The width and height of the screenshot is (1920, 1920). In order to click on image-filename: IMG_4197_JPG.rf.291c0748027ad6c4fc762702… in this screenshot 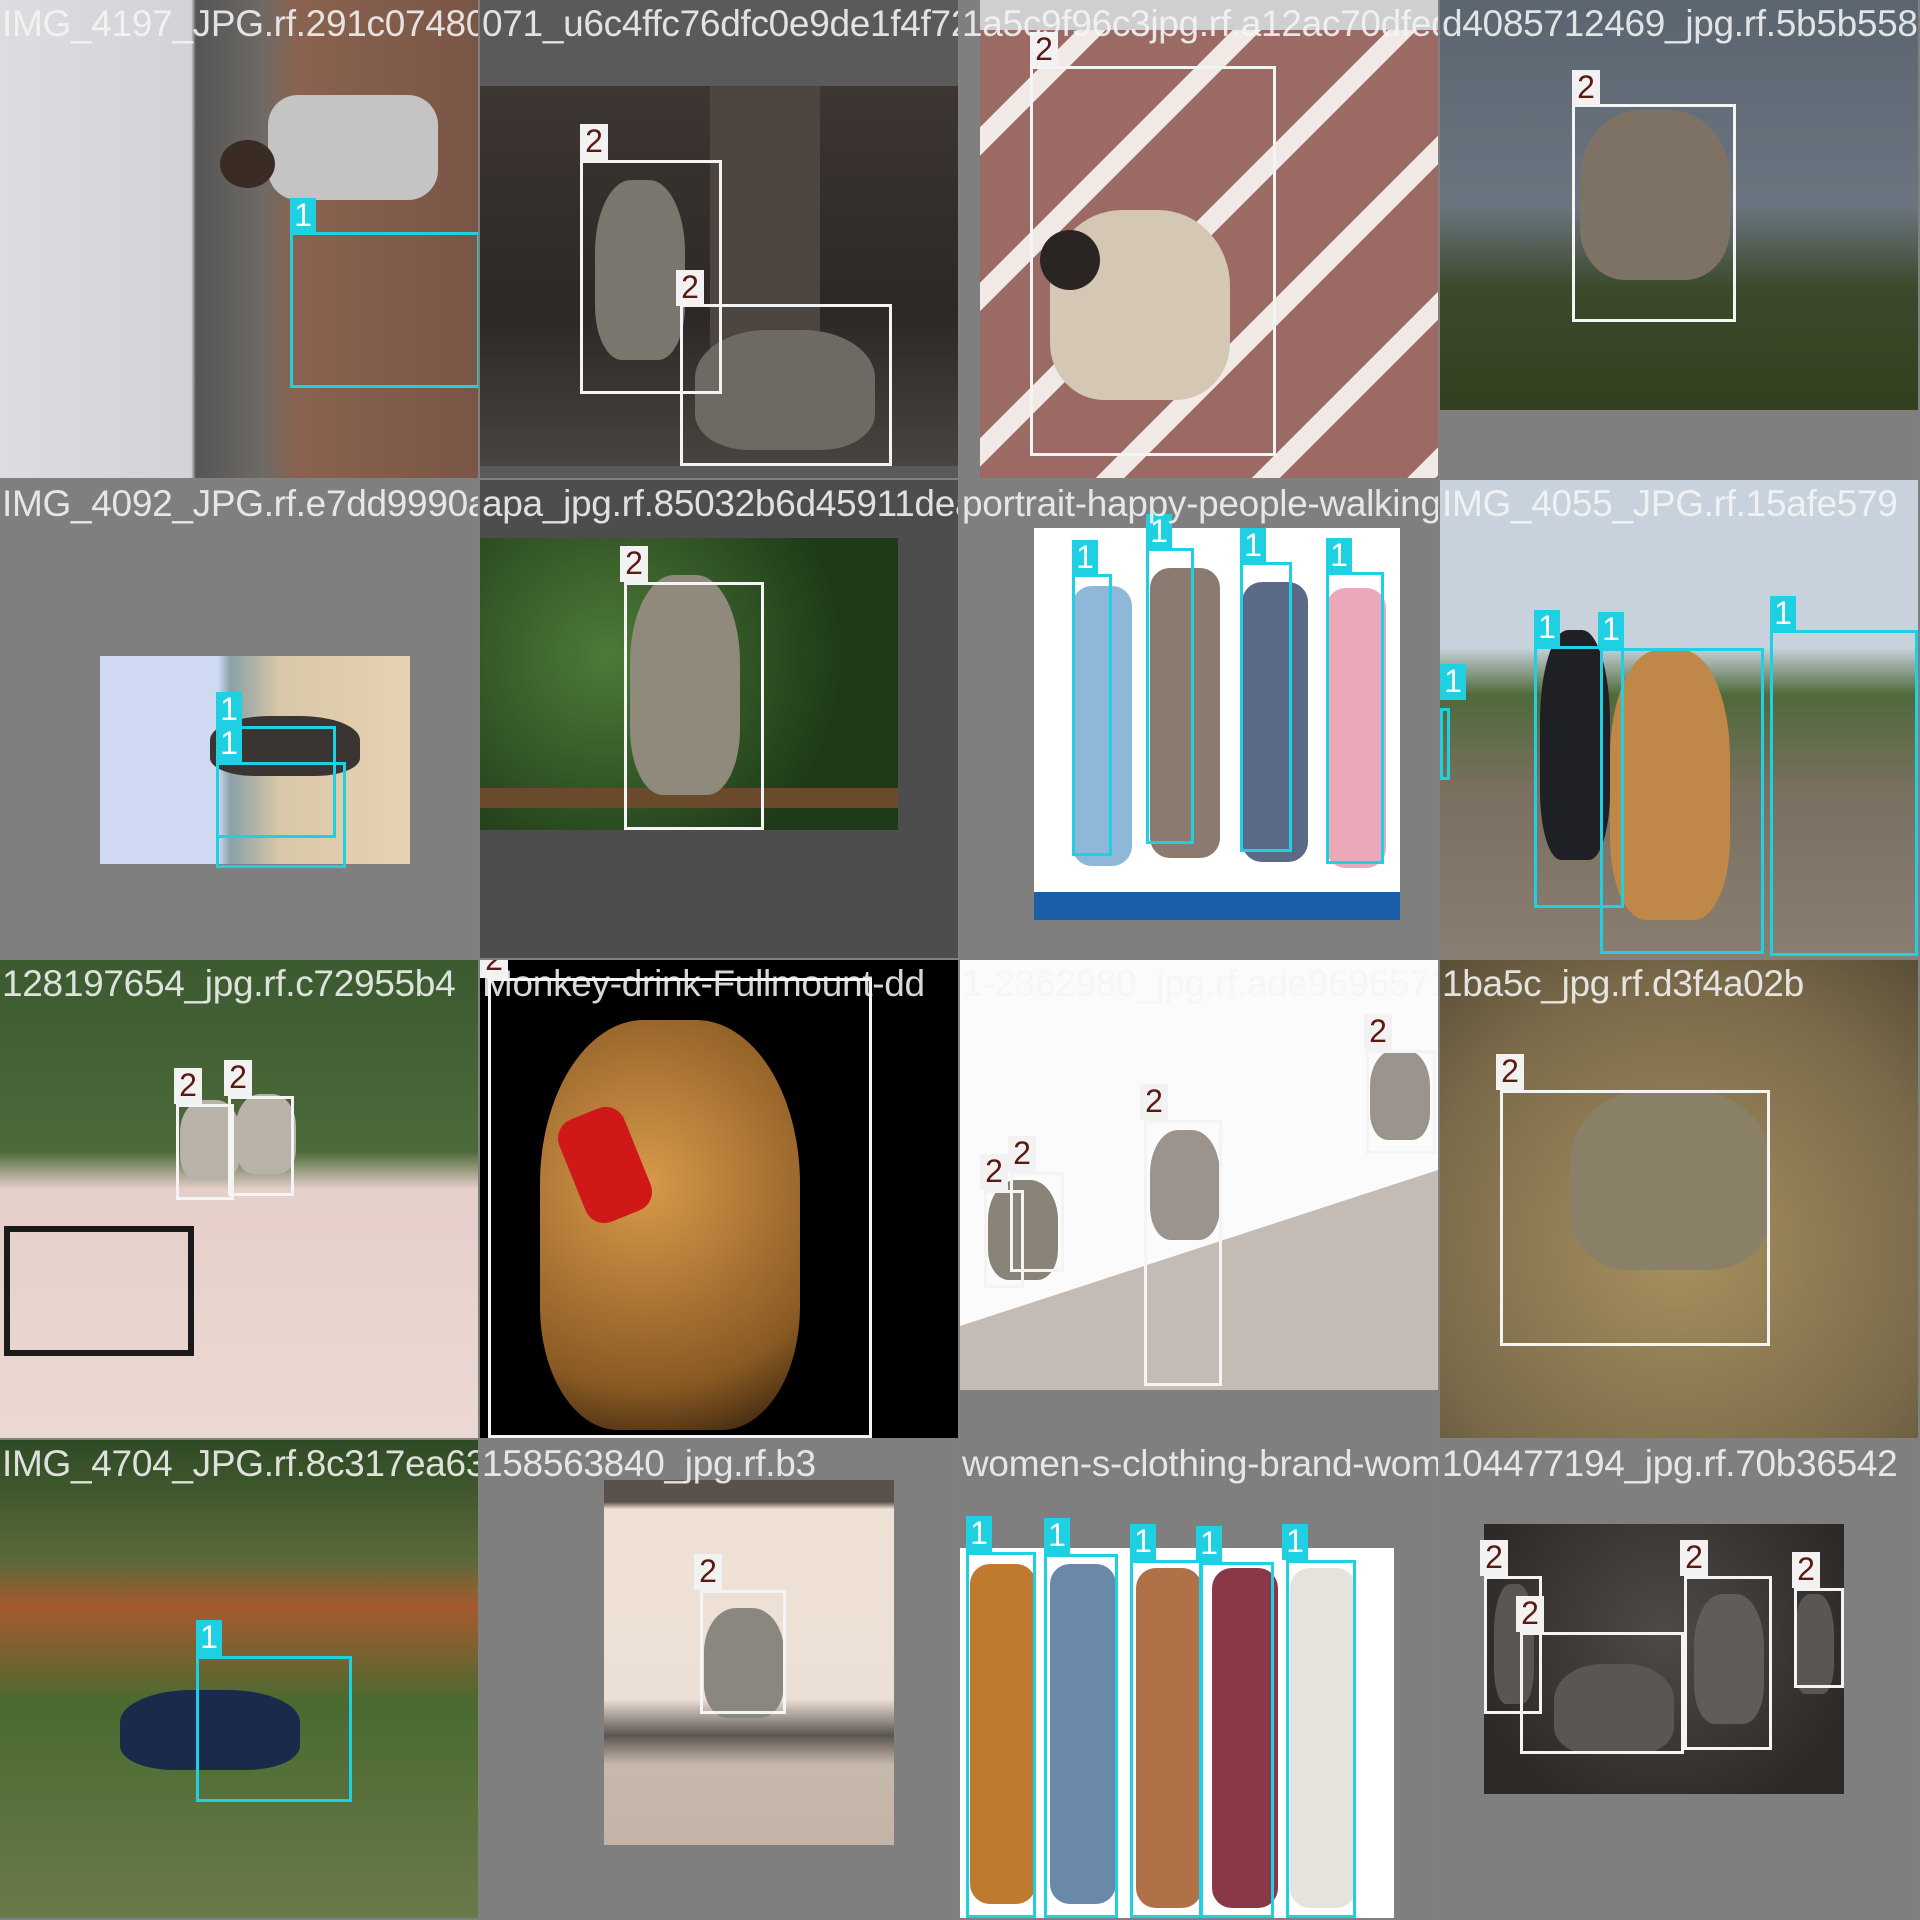, I will do `click(240, 23)`.